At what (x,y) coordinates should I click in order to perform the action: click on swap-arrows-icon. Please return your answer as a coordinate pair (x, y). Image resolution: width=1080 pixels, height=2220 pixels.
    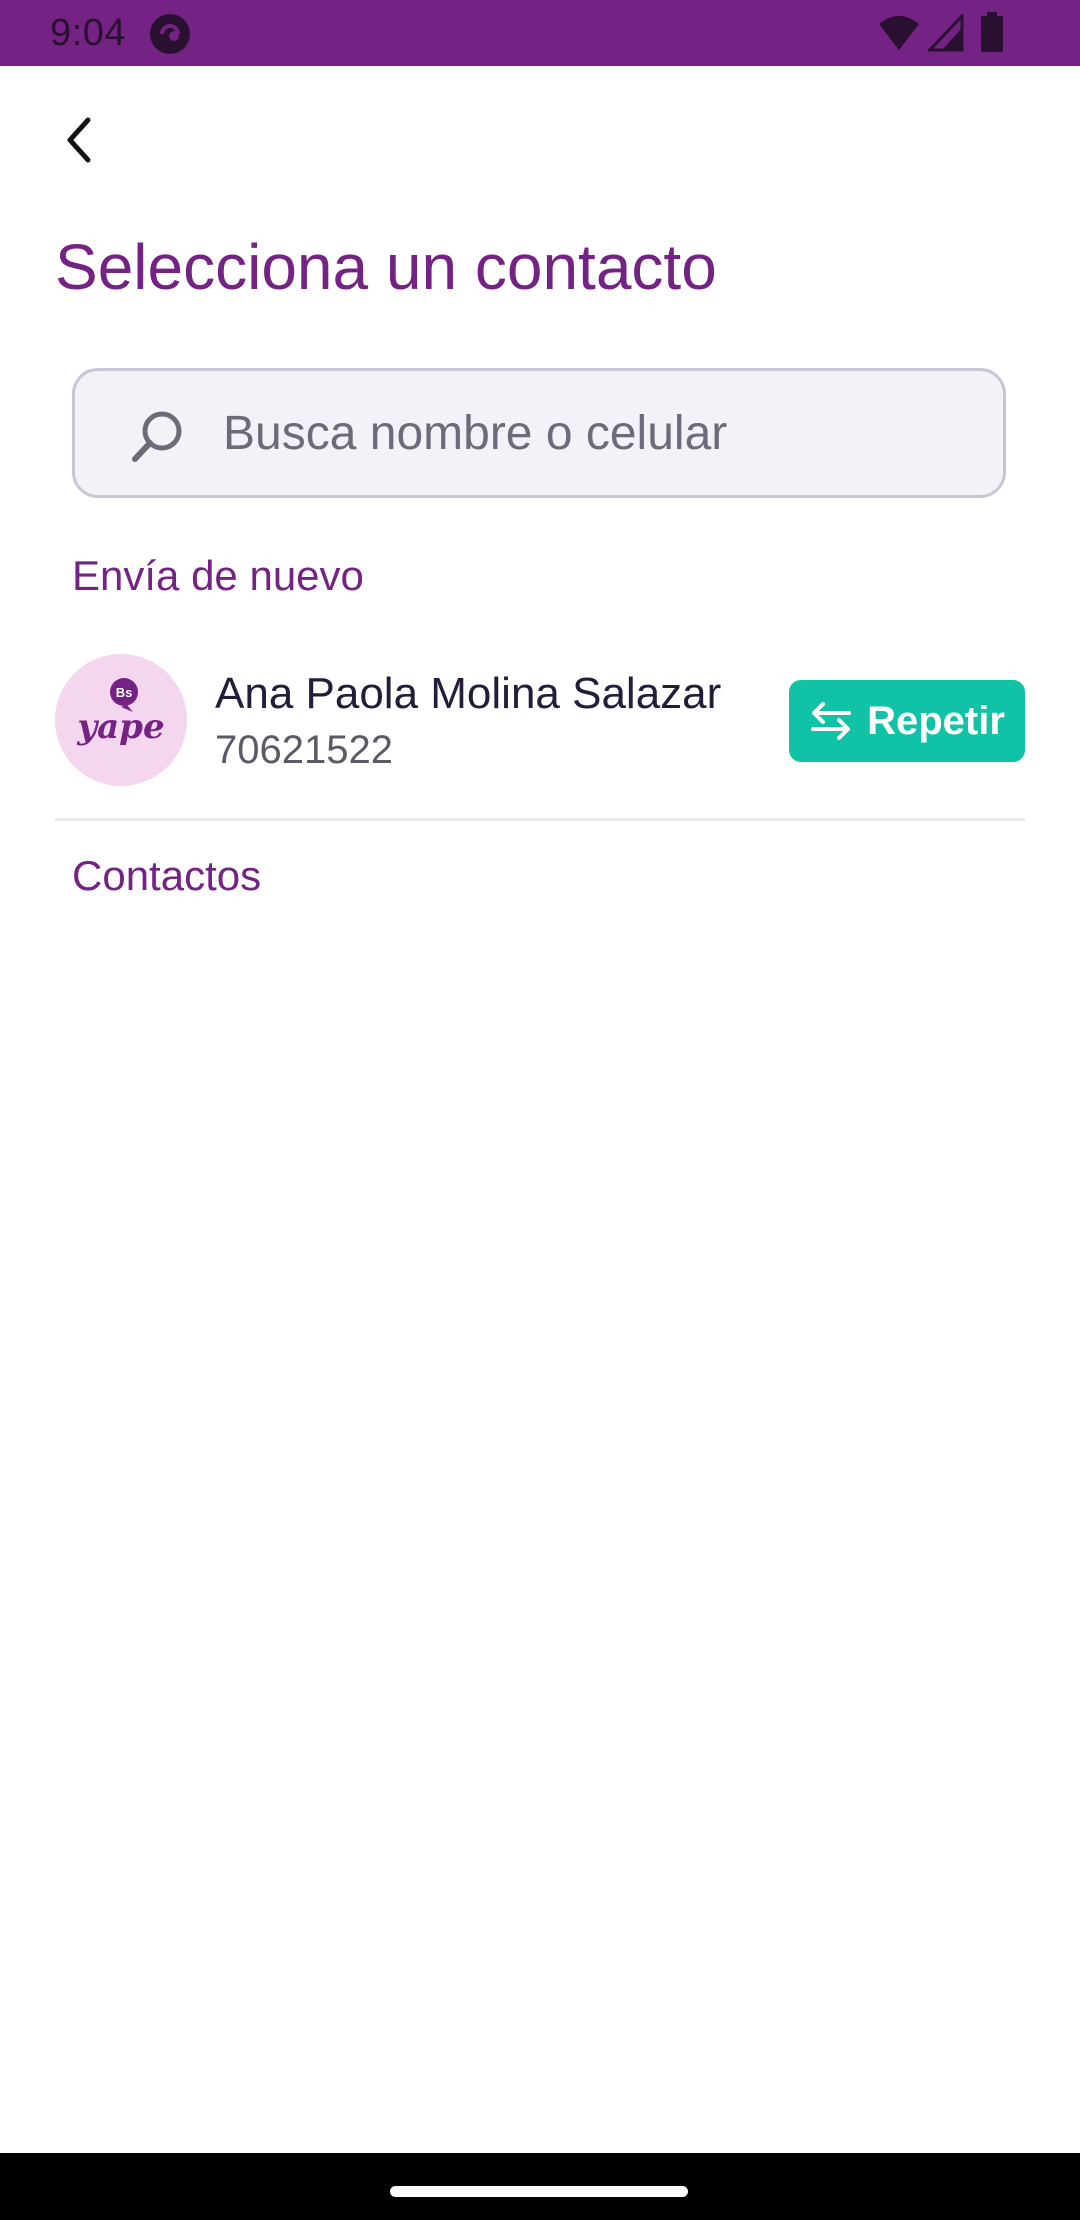
    Looking at the image, I should click on (831, 721).